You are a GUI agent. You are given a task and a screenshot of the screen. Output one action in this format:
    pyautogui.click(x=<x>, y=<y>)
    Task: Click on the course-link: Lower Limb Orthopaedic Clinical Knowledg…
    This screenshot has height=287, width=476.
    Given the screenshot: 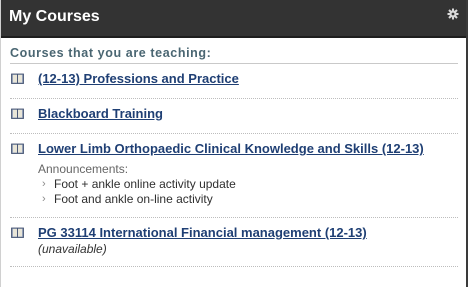 What is the action you would take?
    pyautogui.click(x=231, y=148)
    